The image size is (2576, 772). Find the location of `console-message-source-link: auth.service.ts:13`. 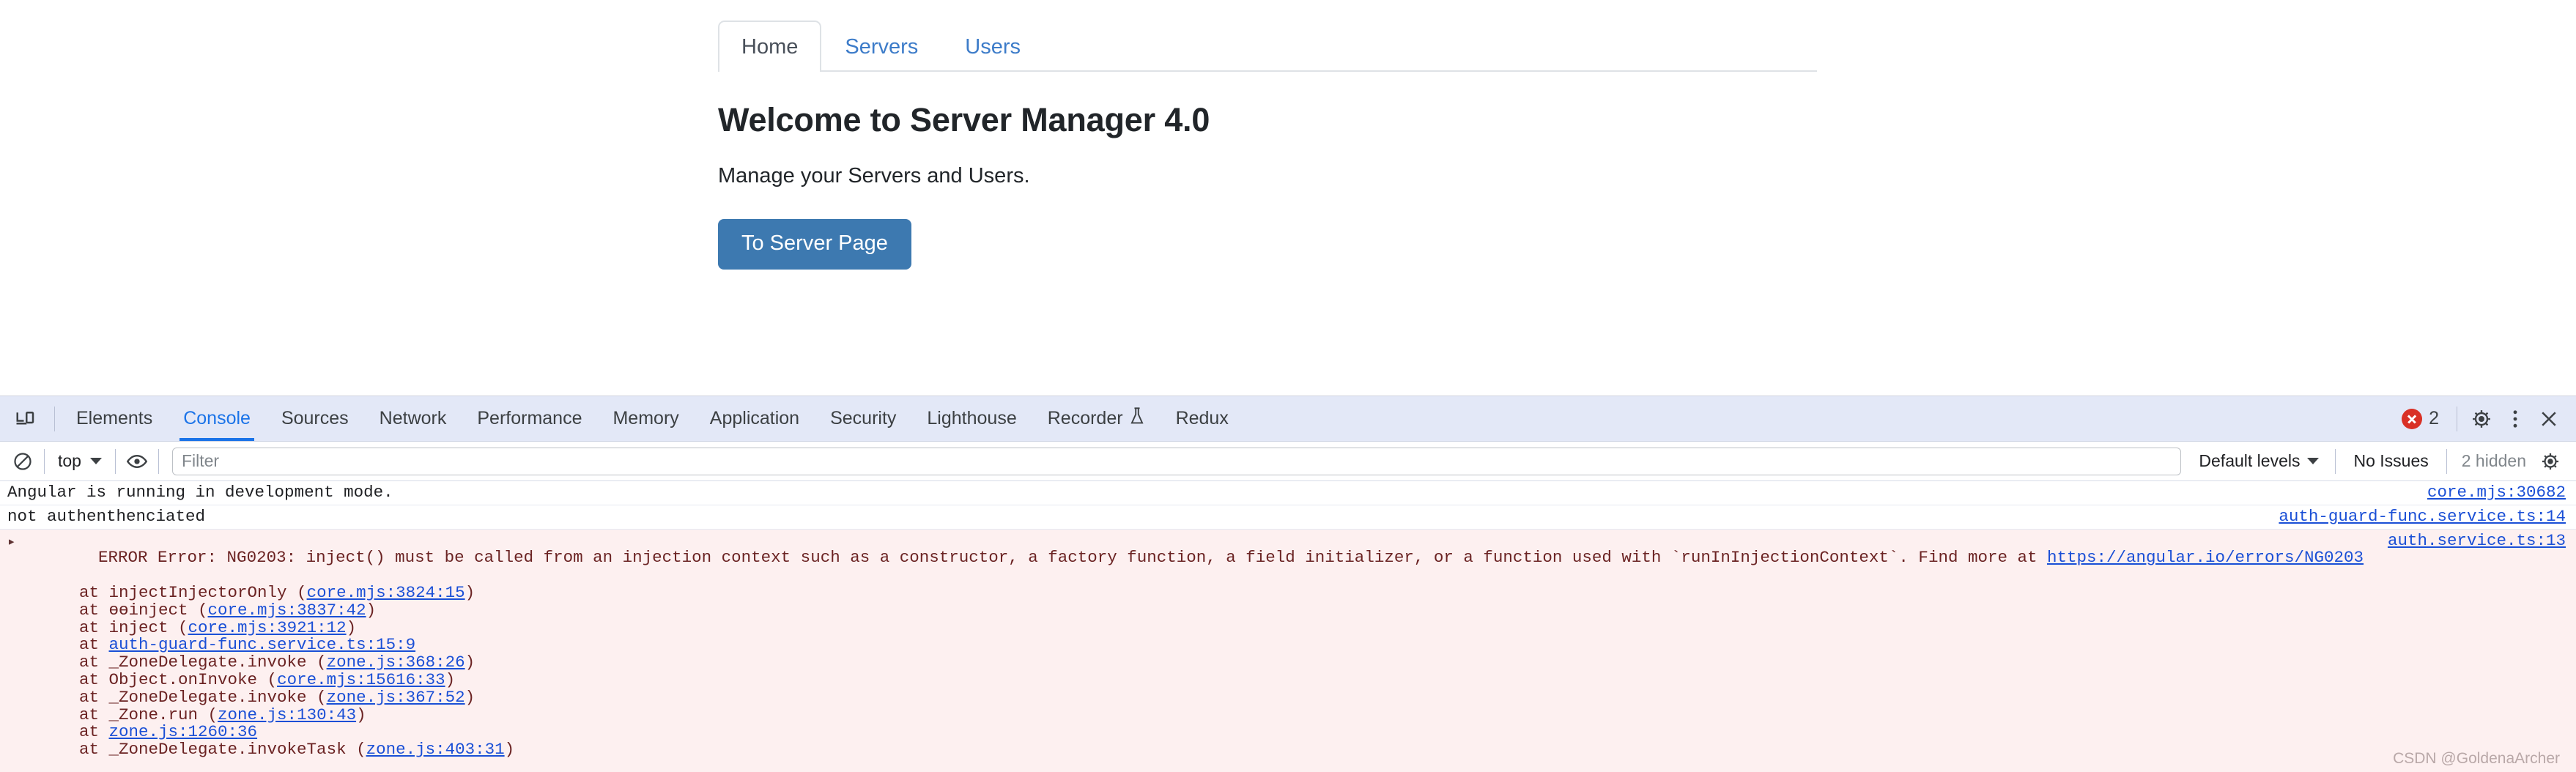

console-message-source-link: auth.service.ts:13 is located at coordinates (2477, 541).